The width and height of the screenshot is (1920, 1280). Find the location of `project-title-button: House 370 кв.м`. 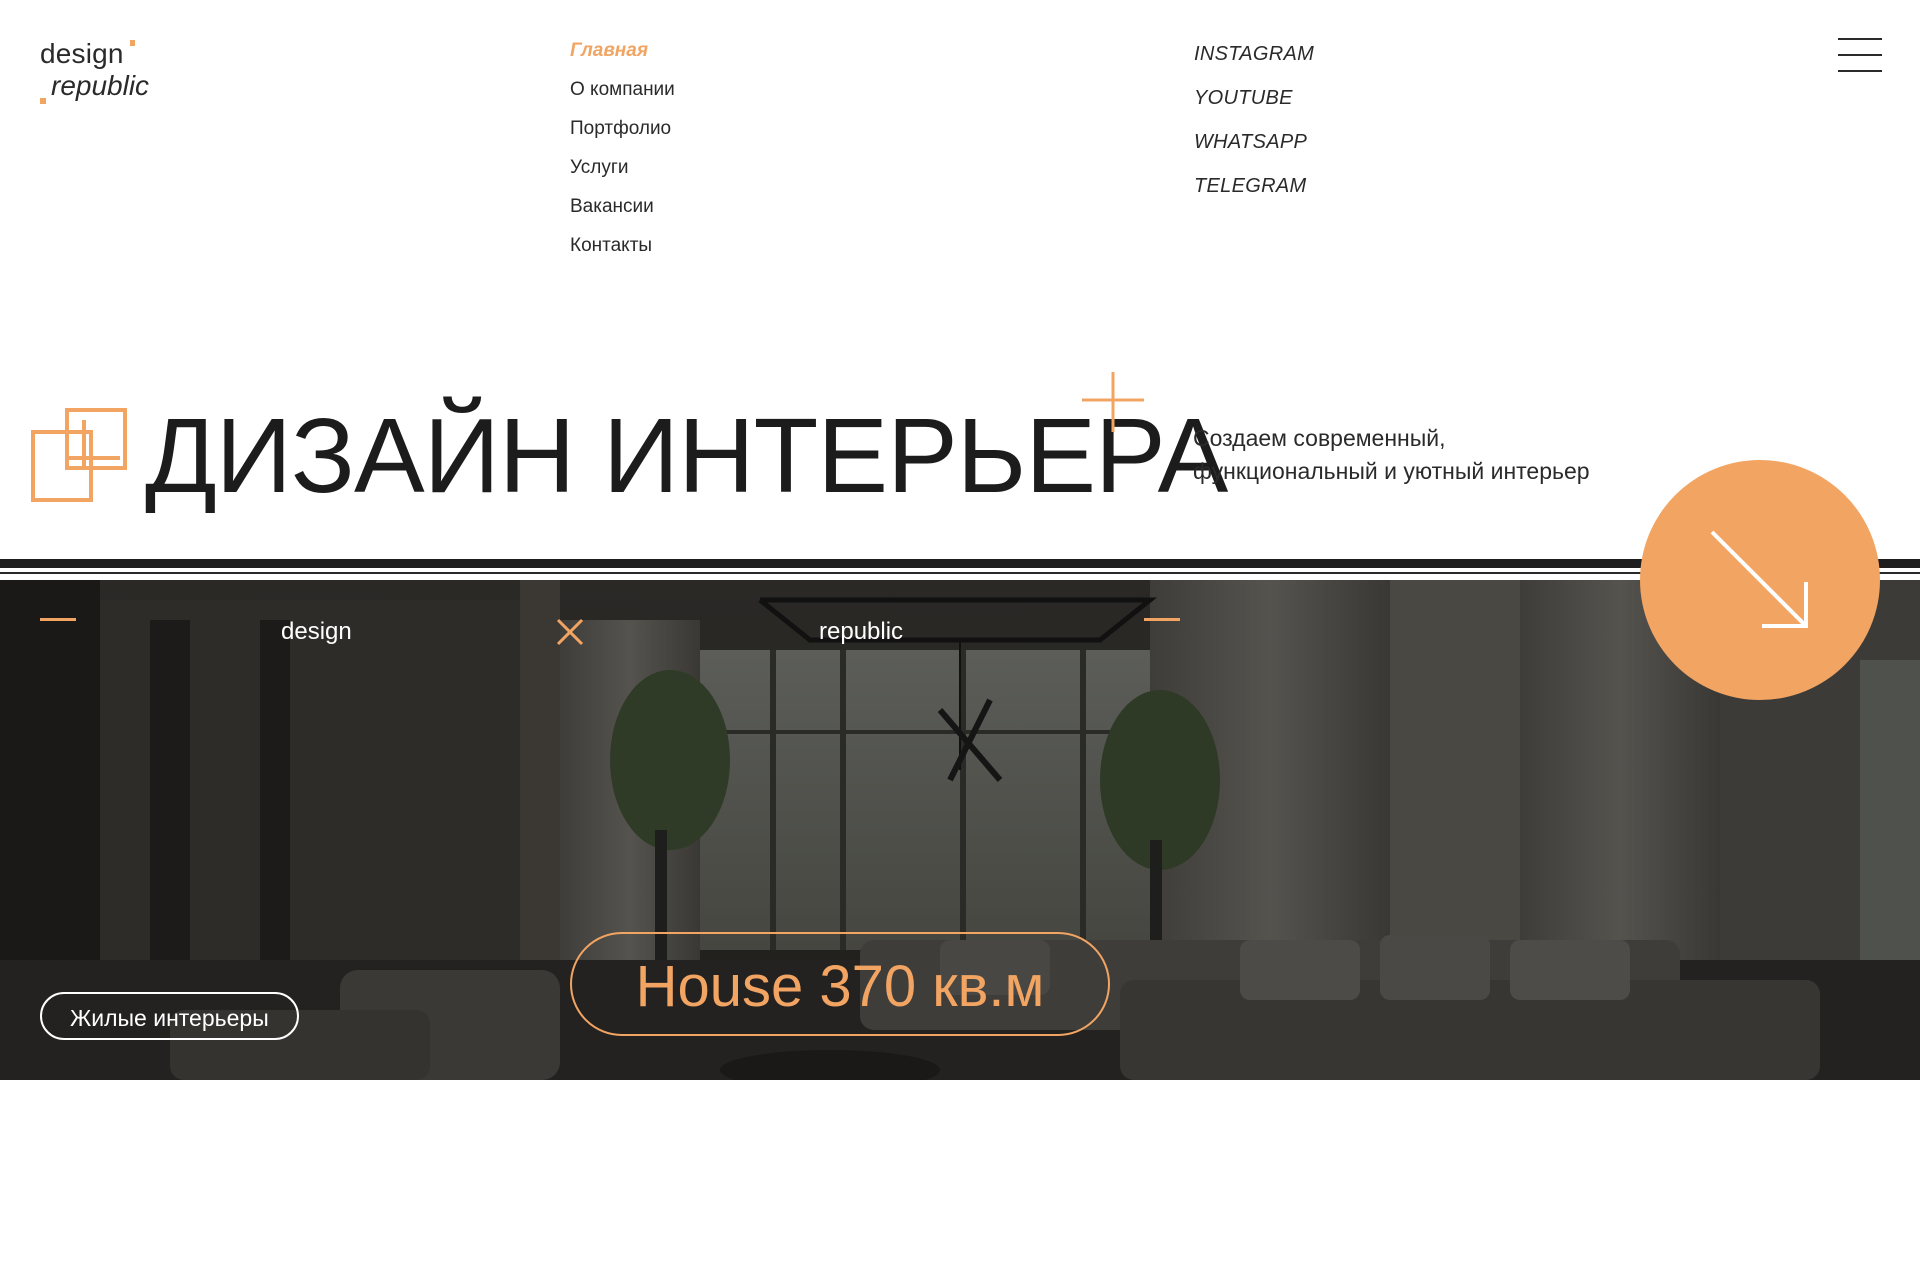

project-title-button: House 370 кв.м is located at coordinates (840, 984).